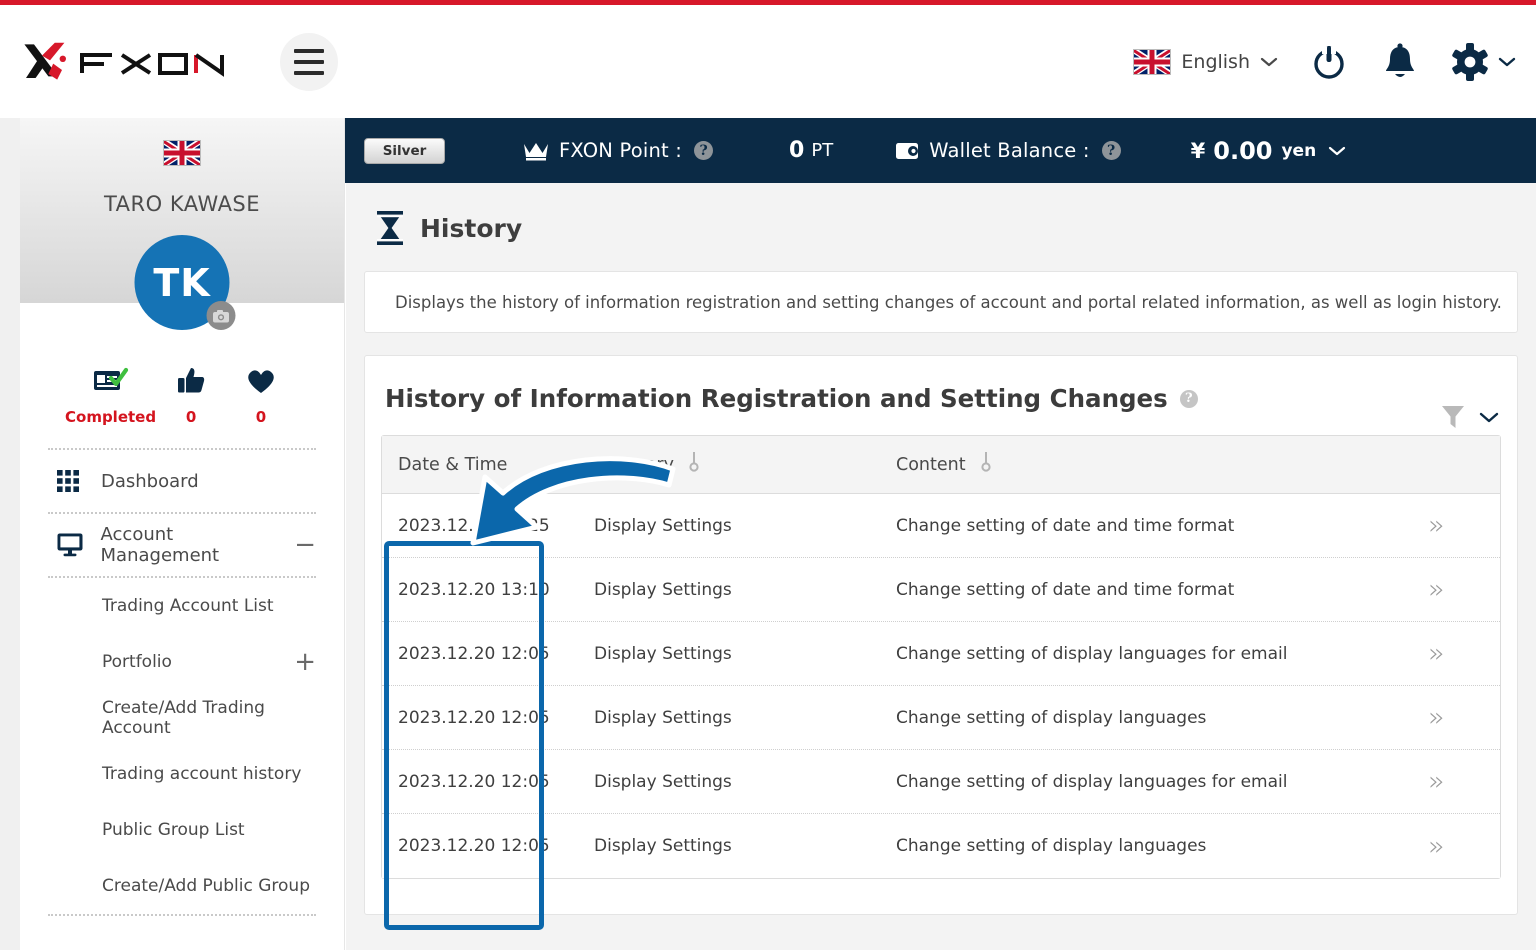 Image resolution: width=1536 pixels, height=950 pixels. I want to click on power-button, so click(1329, 62).